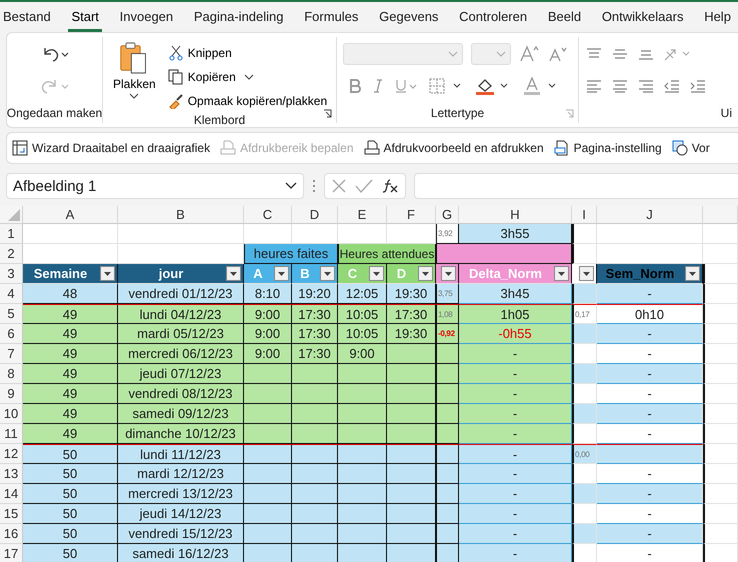 The image size is (738, 562). What do you see at coordinates (176, 101) in the screenshot?
I see `paintbrush-icon` at bounding box center [176, 101].